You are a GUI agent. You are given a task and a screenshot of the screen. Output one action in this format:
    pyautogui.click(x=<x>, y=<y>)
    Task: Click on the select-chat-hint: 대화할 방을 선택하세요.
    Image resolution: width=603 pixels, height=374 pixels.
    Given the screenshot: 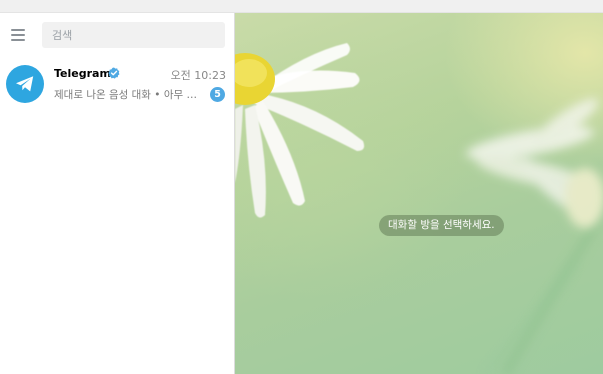 What is the action you would take?
    pyautogui.click(x=441, y=225)
    